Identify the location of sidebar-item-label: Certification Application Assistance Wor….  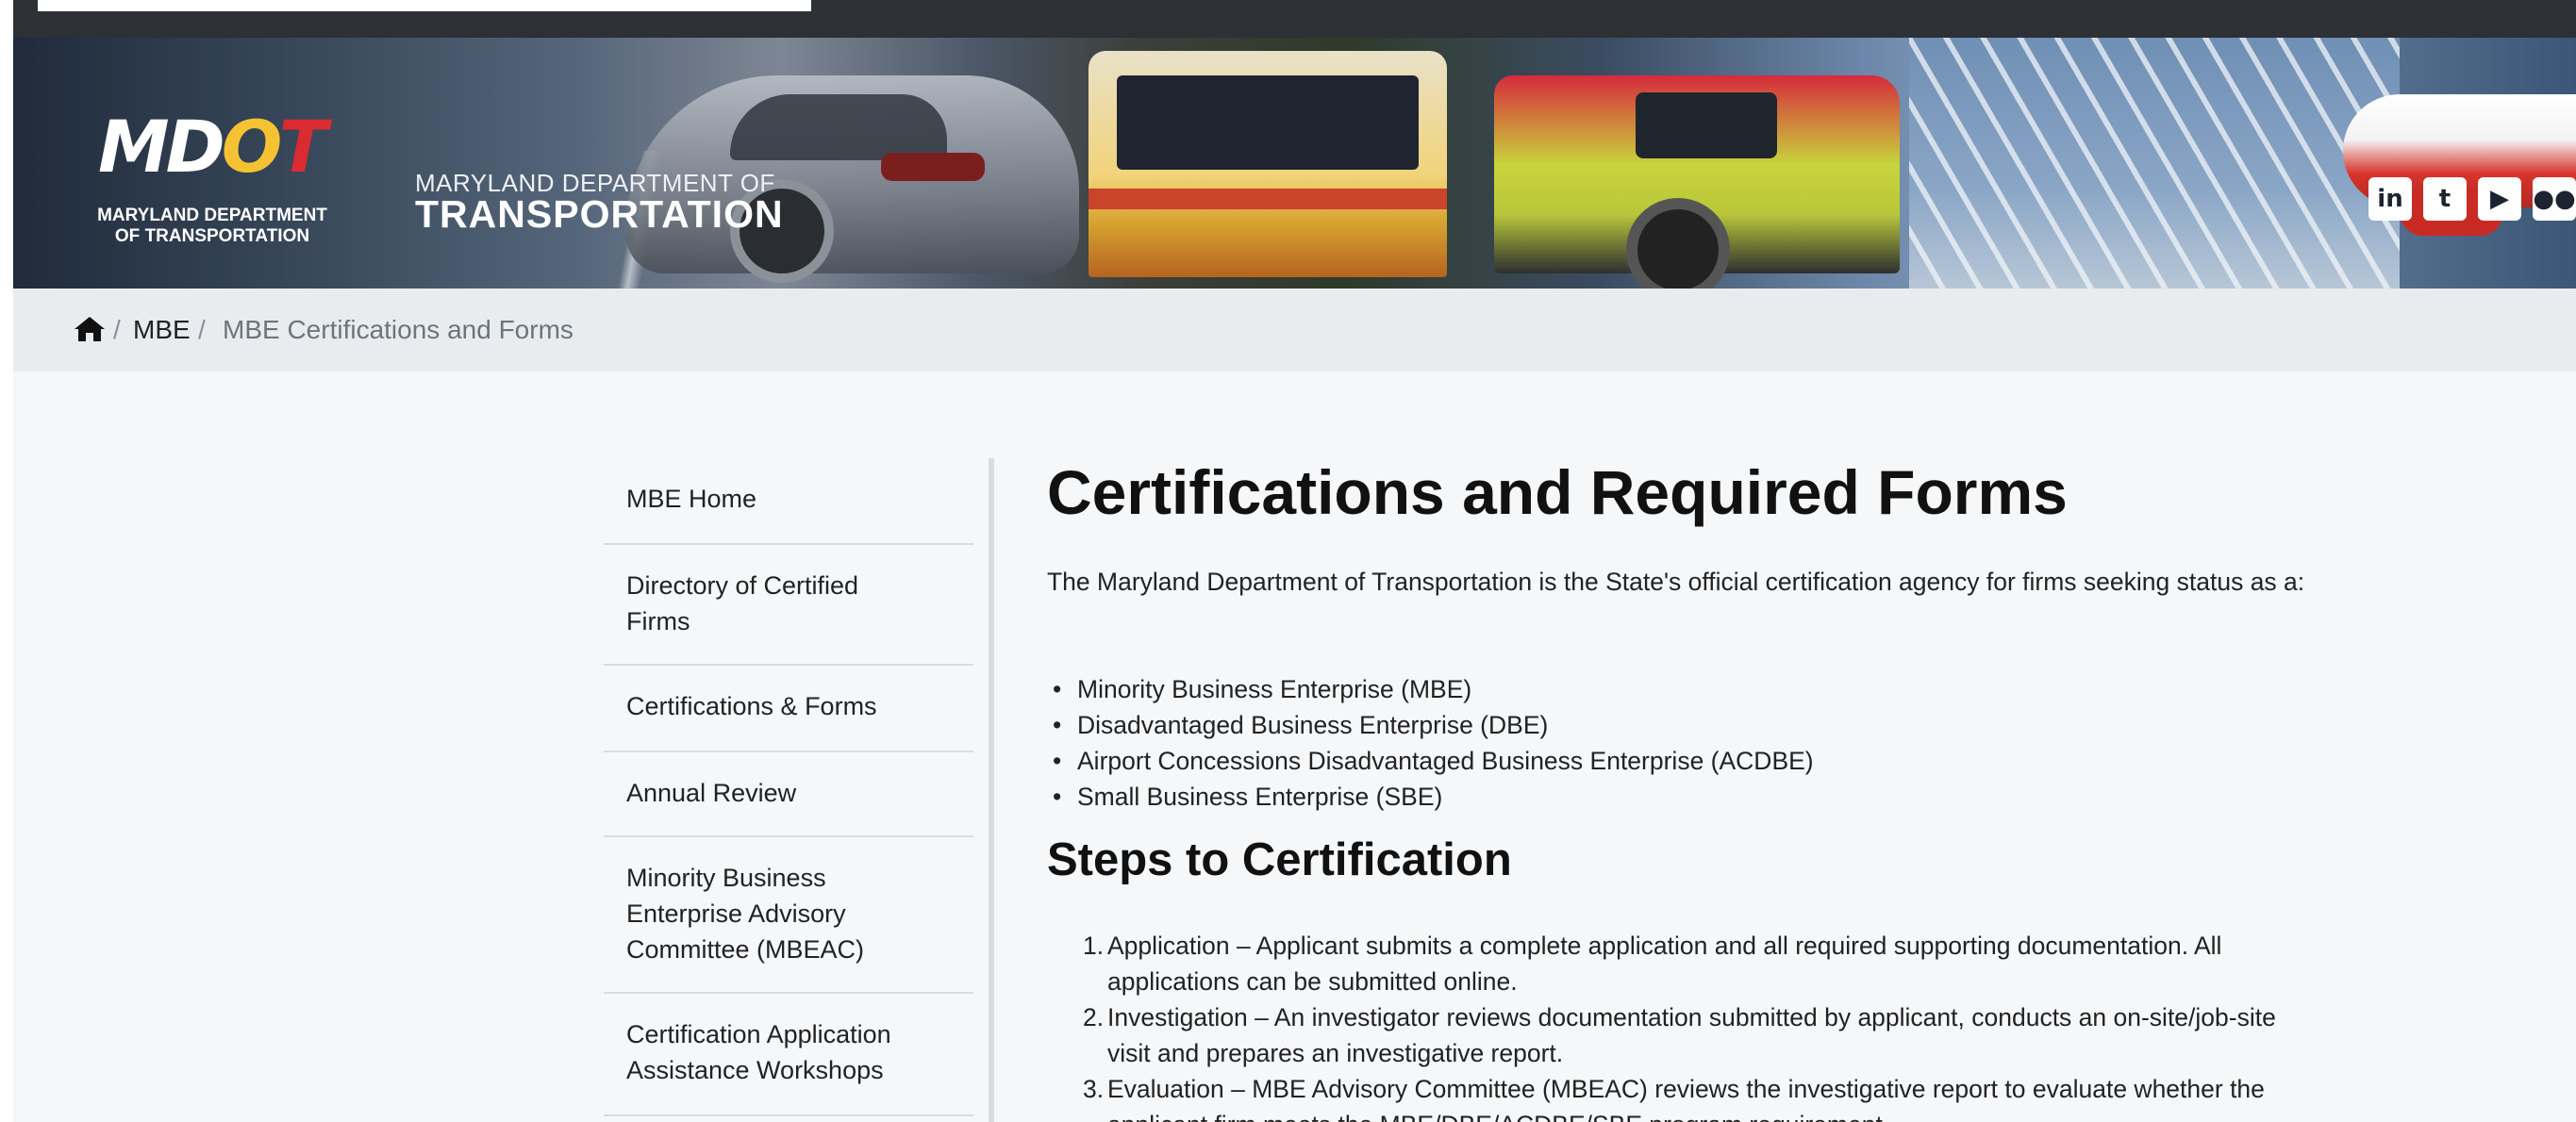
(758, 1052).